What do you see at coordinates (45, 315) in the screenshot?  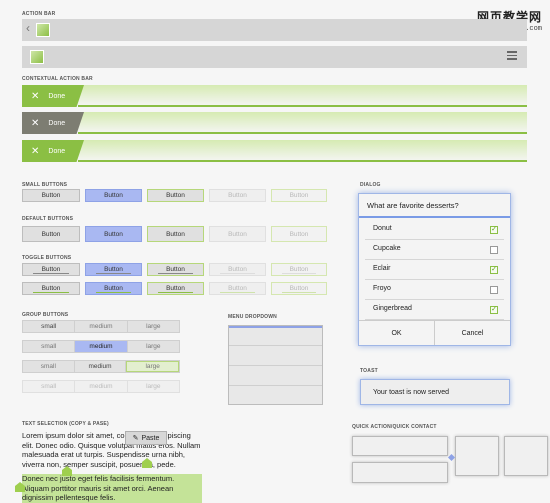 I see `group-buttons-header: GROUP BUTTONS` at bounding box center [45, 315].